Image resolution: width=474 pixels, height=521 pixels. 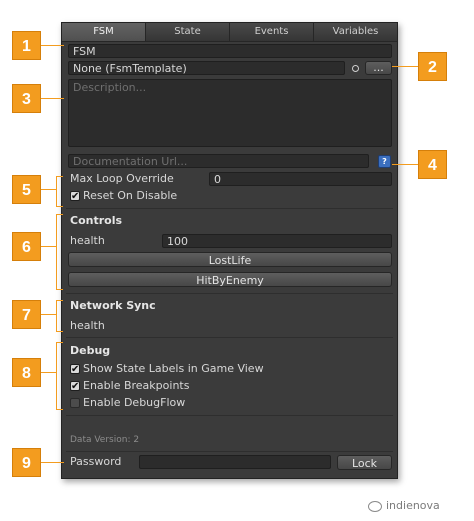 I want to click on network-sync-heading: Network Sync, so click(x=113, y=305).